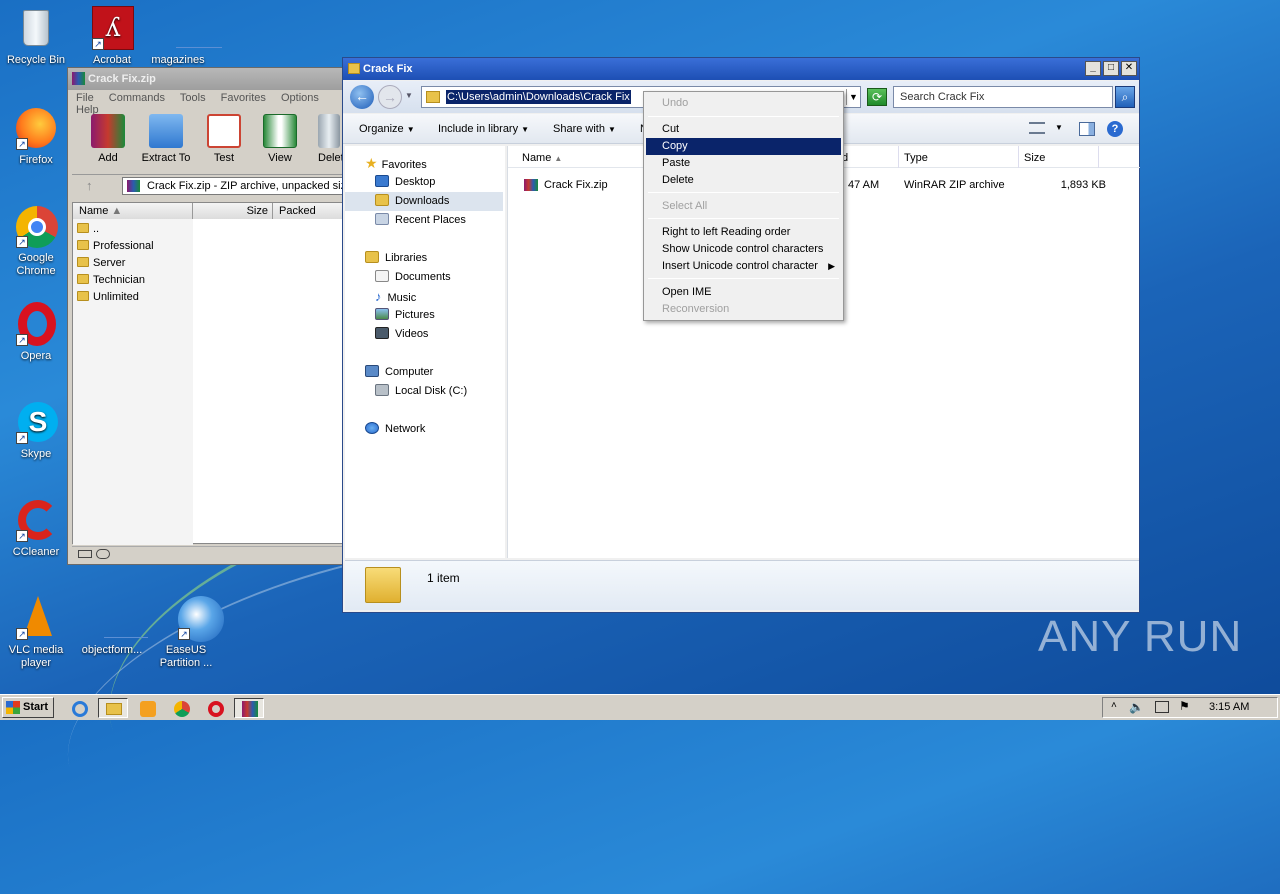 Image resolution: width=1280 pixels, height=894 pixels. I want to click on desktop-icon-acrobat: ʎ ↗ Acrobat, so click(112, 36).